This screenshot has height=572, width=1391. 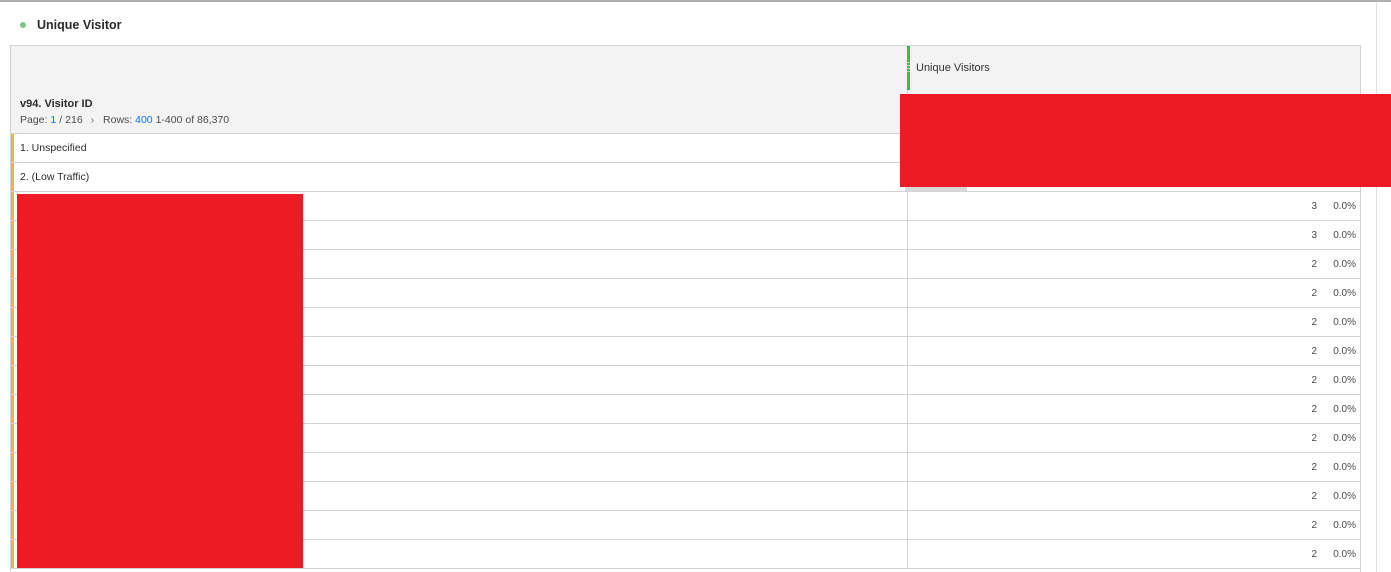 What do you see at coordinates (1133, 68) in the screenshot?
I see `metric-column-header: Unique Visitors` at bounding box center [1133, 68].